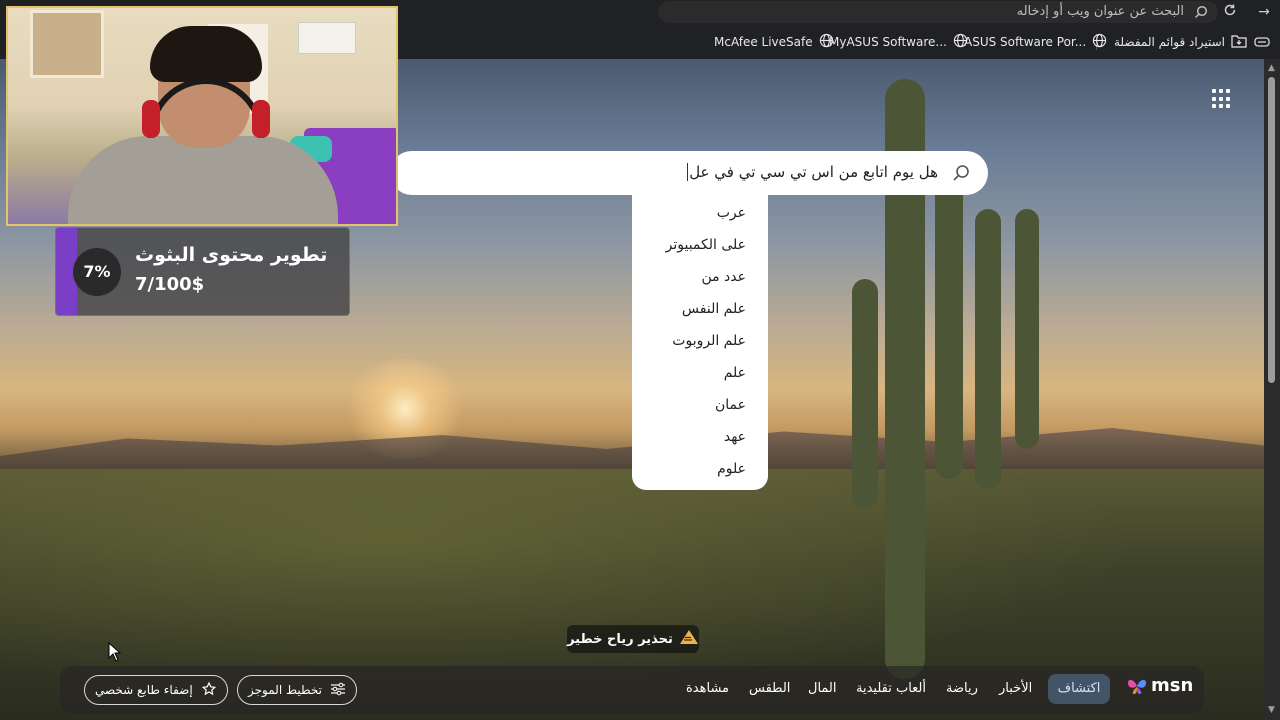  I want to click on feed-layout-label: تخطيط الموجز, so click(285, 690).